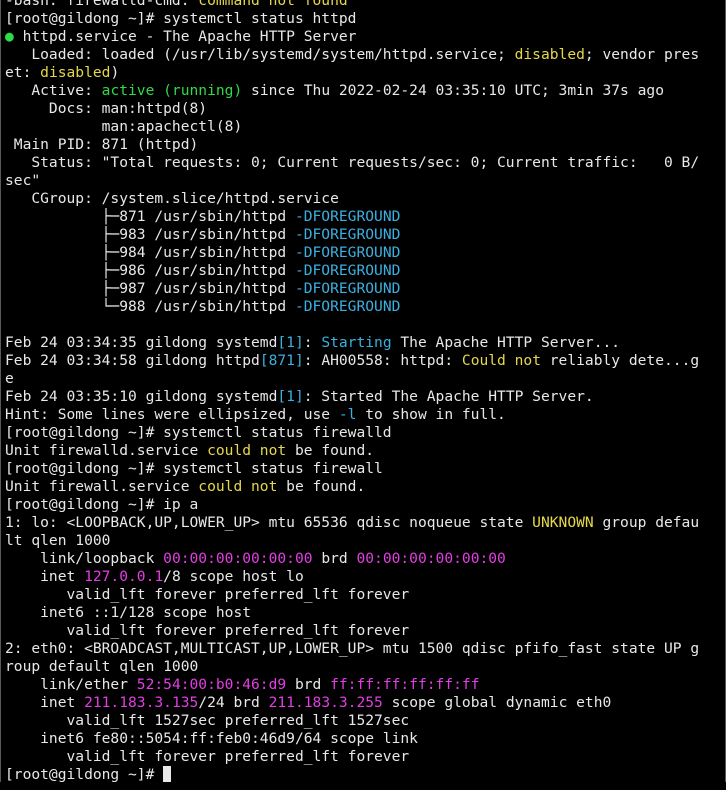 This screenshot has height=790, width=726. I want to click on terminal-text-segment: roup default qlen 1000, so click(102, 666).